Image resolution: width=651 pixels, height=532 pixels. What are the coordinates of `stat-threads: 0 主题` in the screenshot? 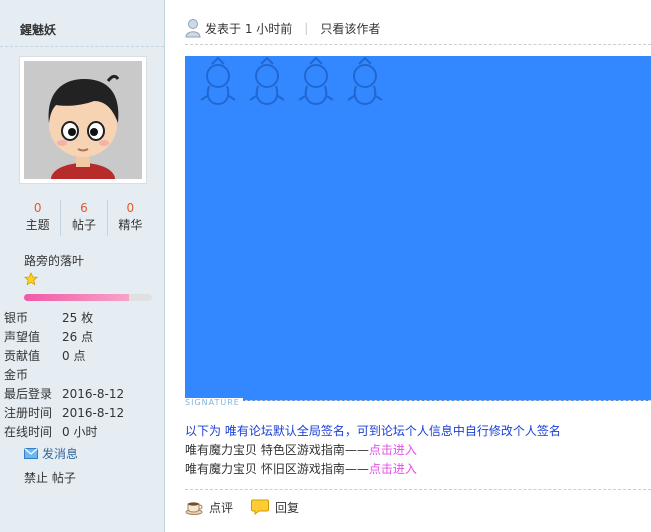 It's located at (37, 218).